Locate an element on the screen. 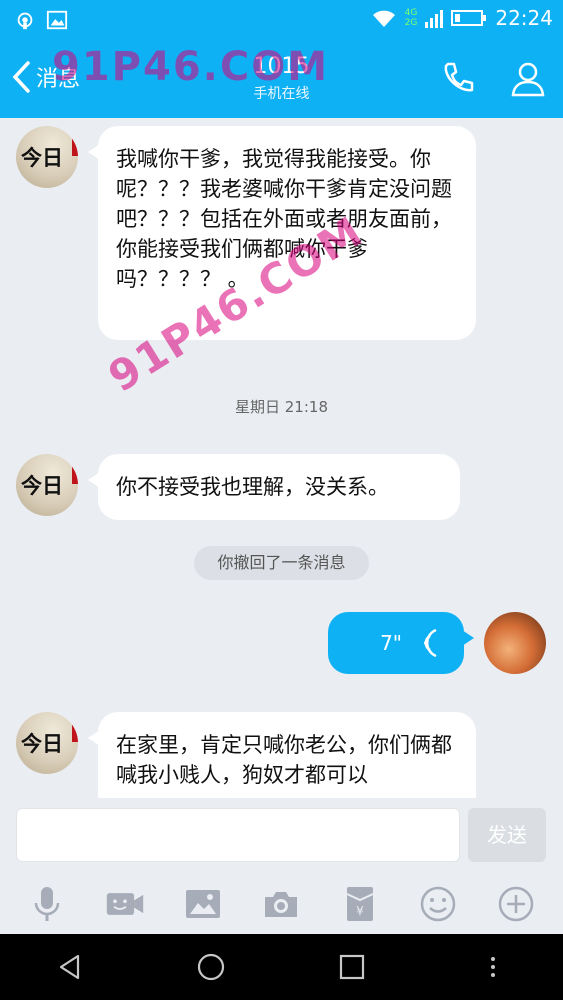 This screenshot has height=1000, width=563. nav-recents-button is located at coordinates (352, 967).